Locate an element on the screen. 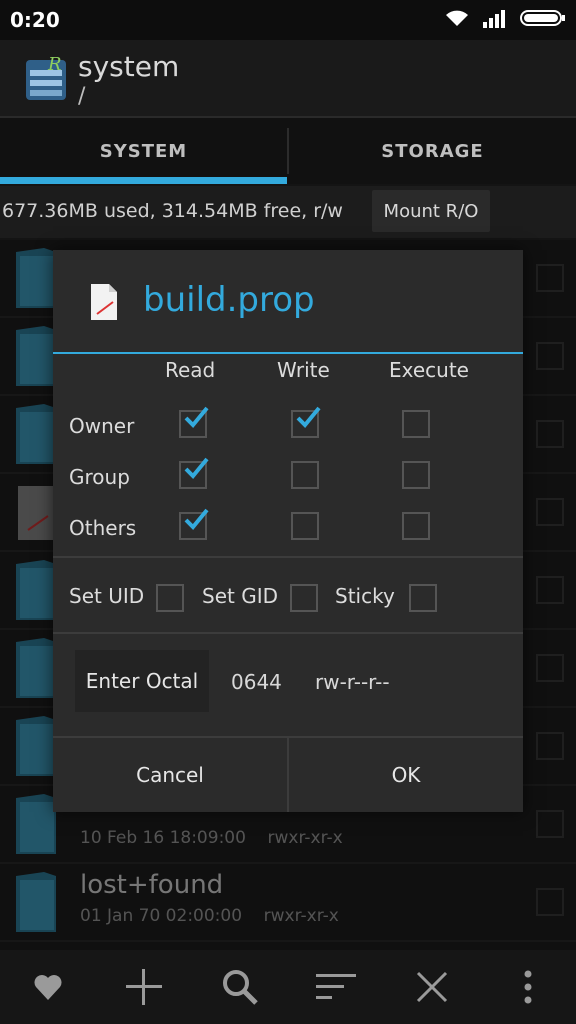 This screenshot has height=1024, width=576. search-button is located at coordinates (240, 987).